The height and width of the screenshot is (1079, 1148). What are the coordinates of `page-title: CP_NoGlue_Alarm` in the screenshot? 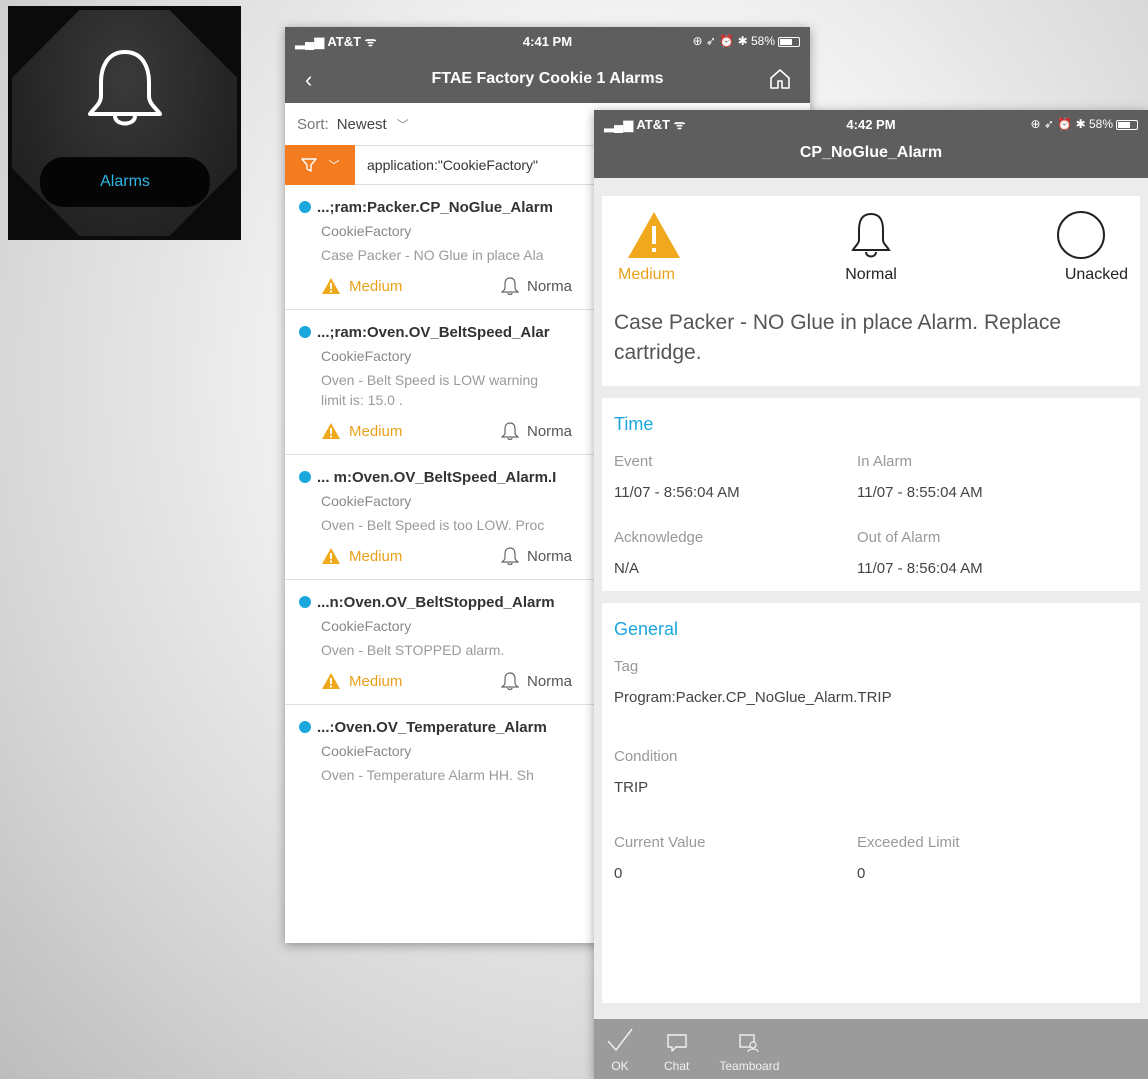 It's located at (871, 152).